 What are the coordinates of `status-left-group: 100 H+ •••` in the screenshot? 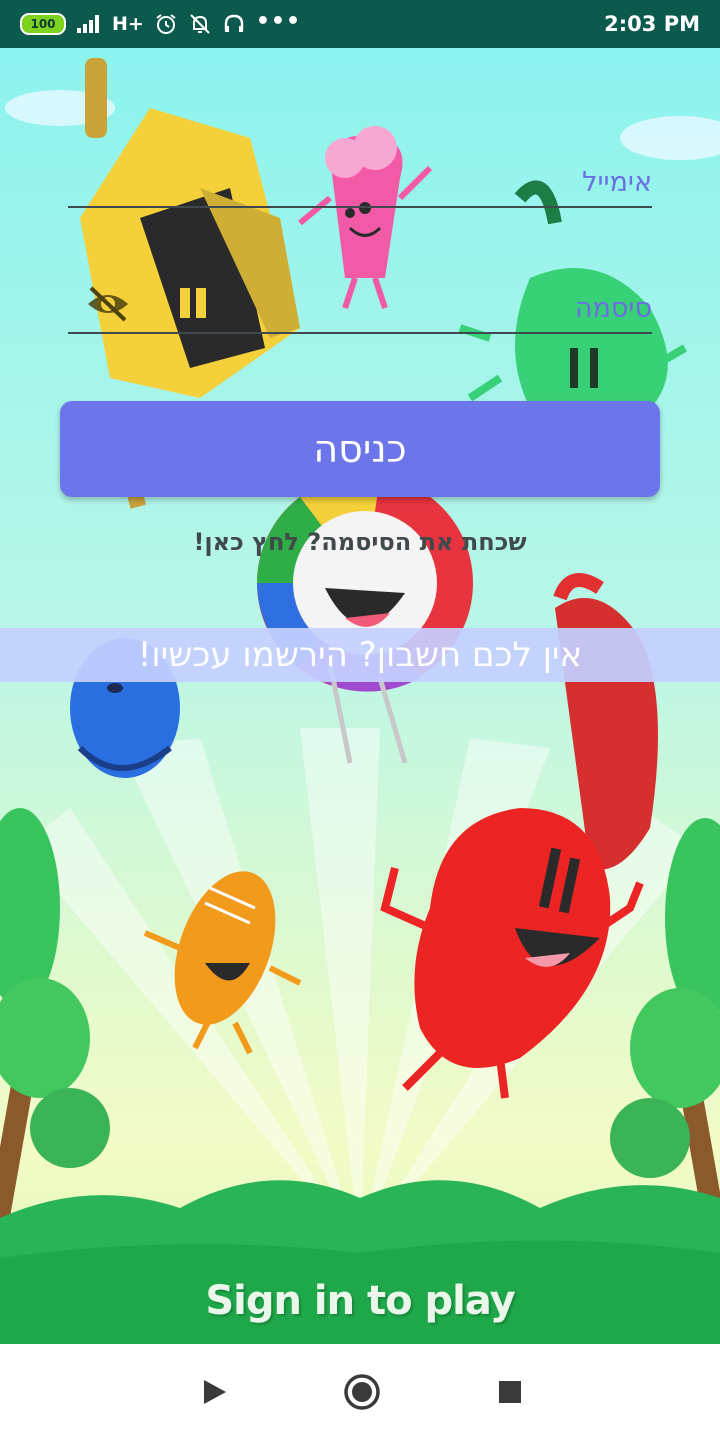 It's located at (161, 22).